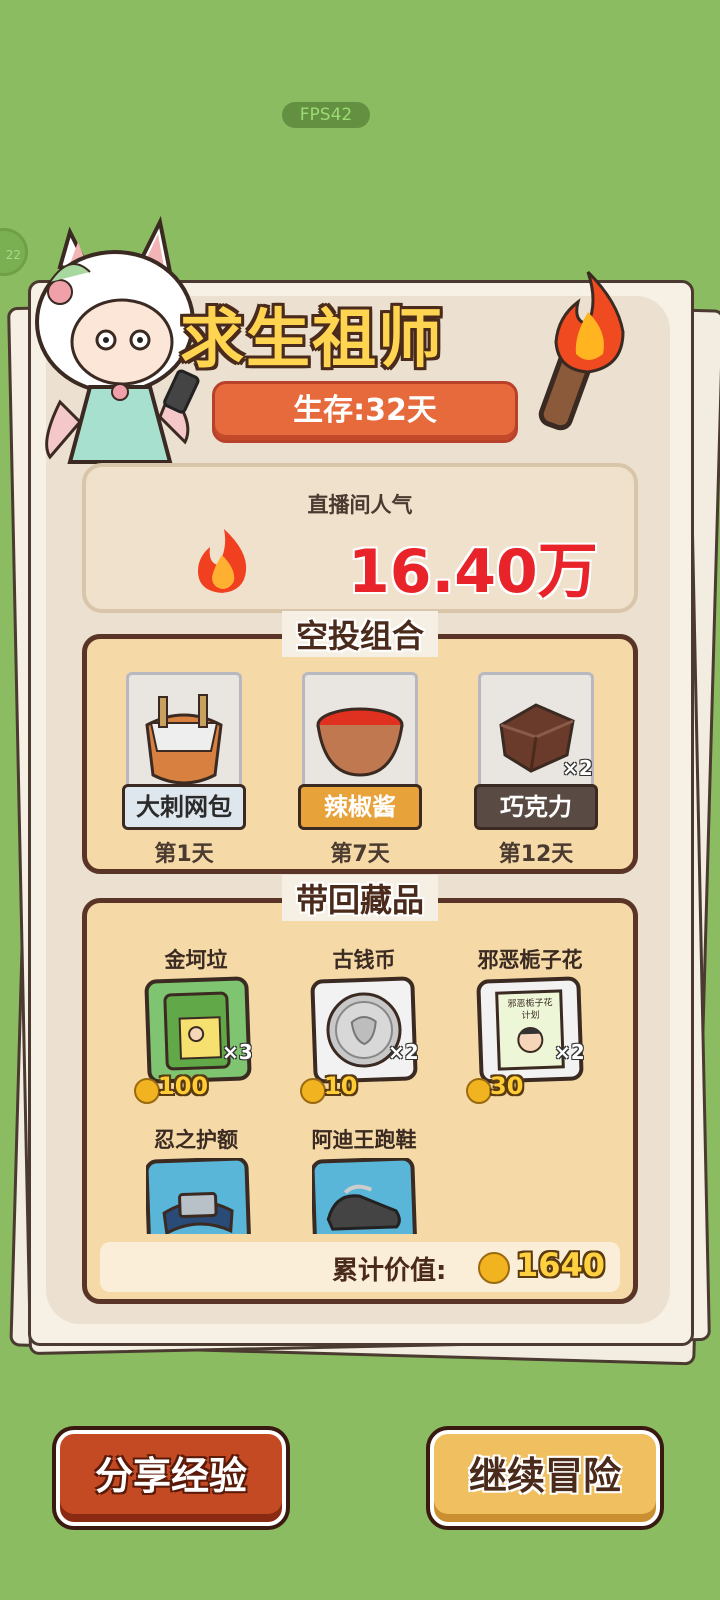 Image resolution: width=720 pixels, height=1600 pixels. Describe the element at coordinates (184, 854) in the screenshot. I see `airdrop-day: 第1天` at that location.